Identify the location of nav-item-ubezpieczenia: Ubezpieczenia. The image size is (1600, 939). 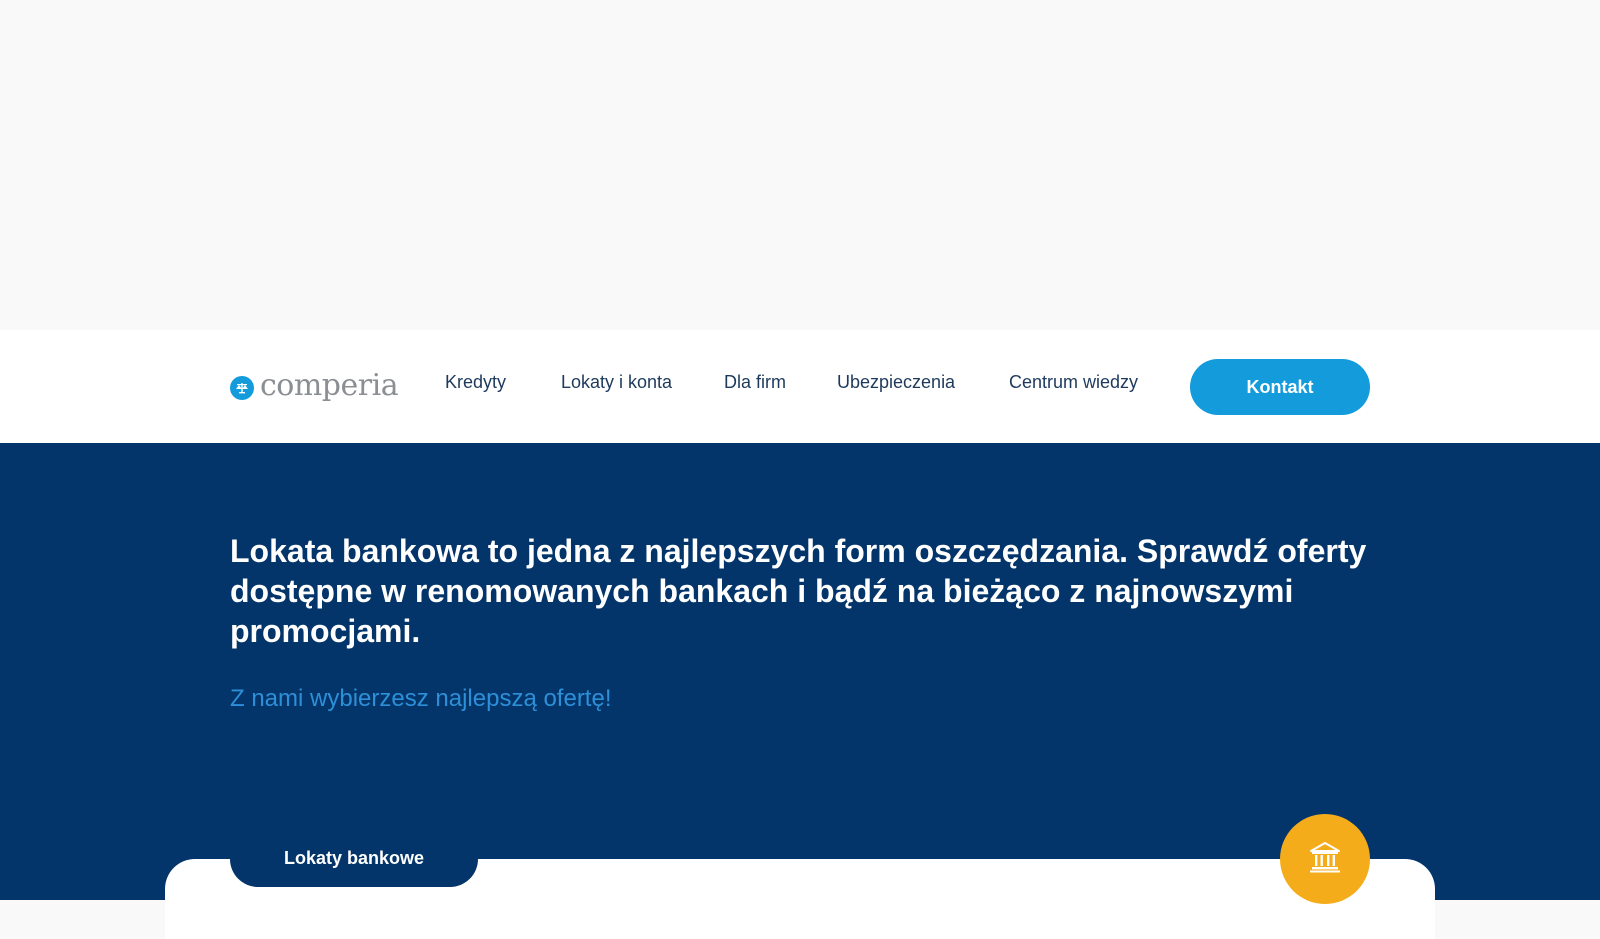
(896, 382).